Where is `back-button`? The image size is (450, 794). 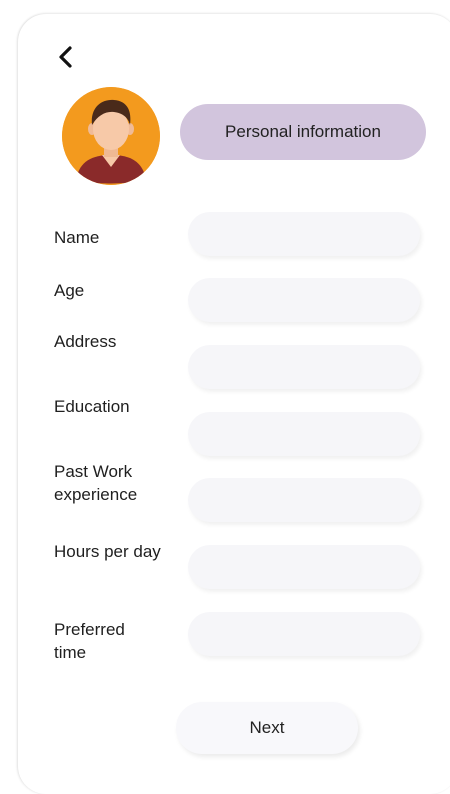 back-button is located at coordinates (65, 57).